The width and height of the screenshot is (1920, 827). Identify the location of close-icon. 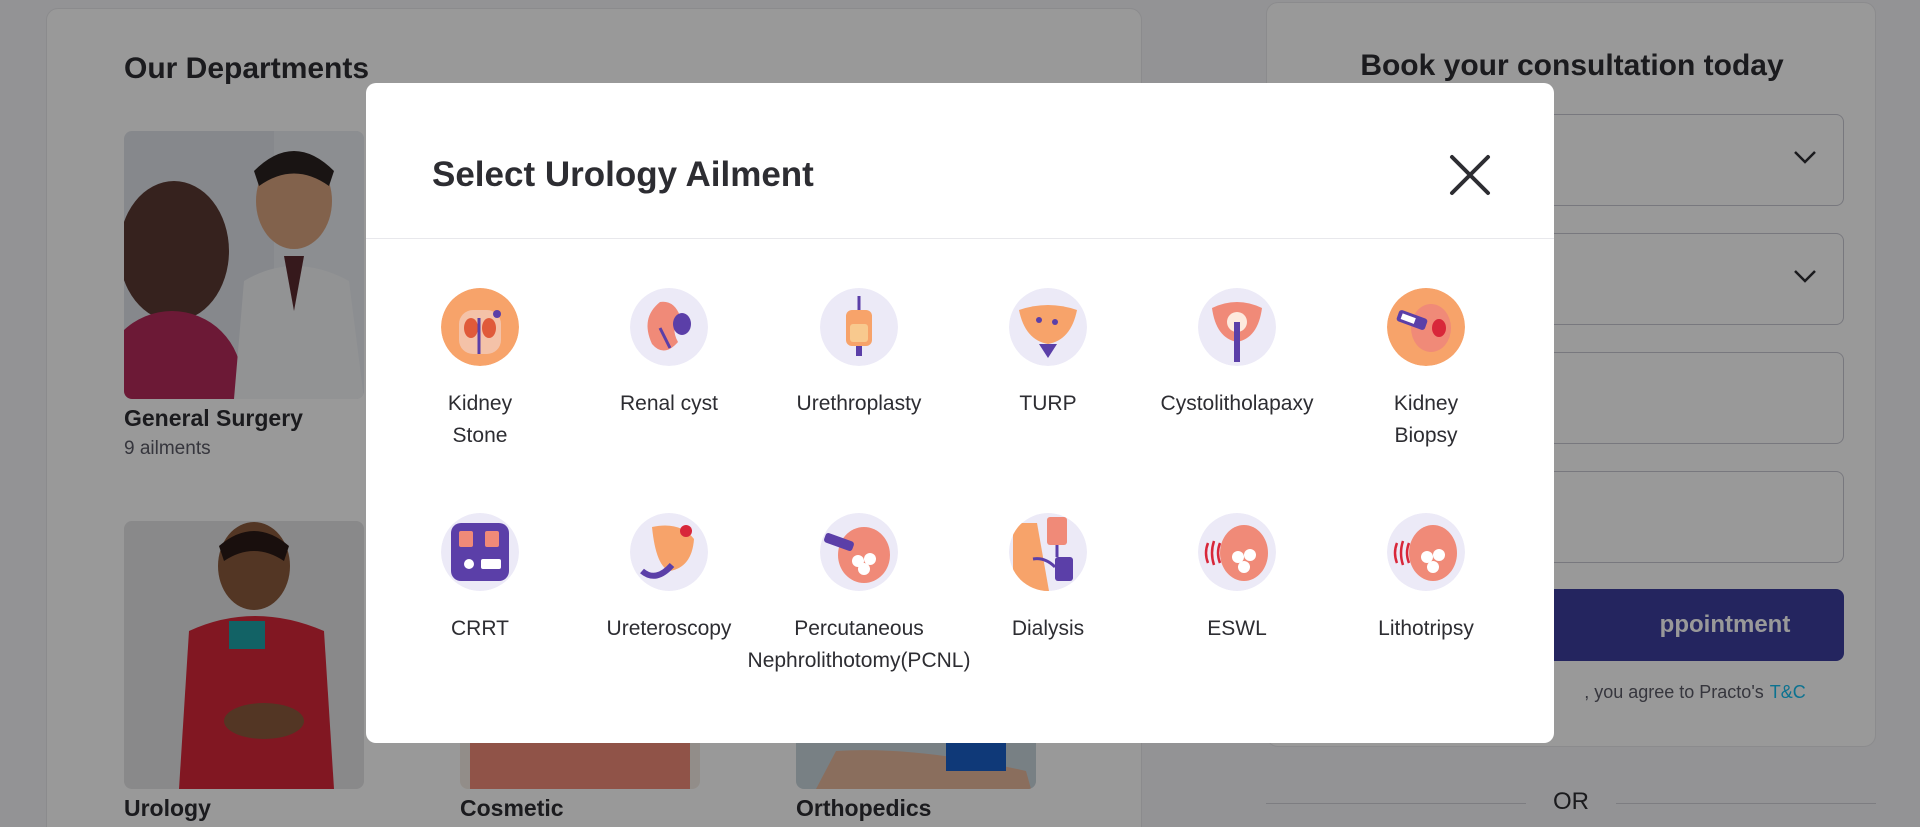
(1470, 175).